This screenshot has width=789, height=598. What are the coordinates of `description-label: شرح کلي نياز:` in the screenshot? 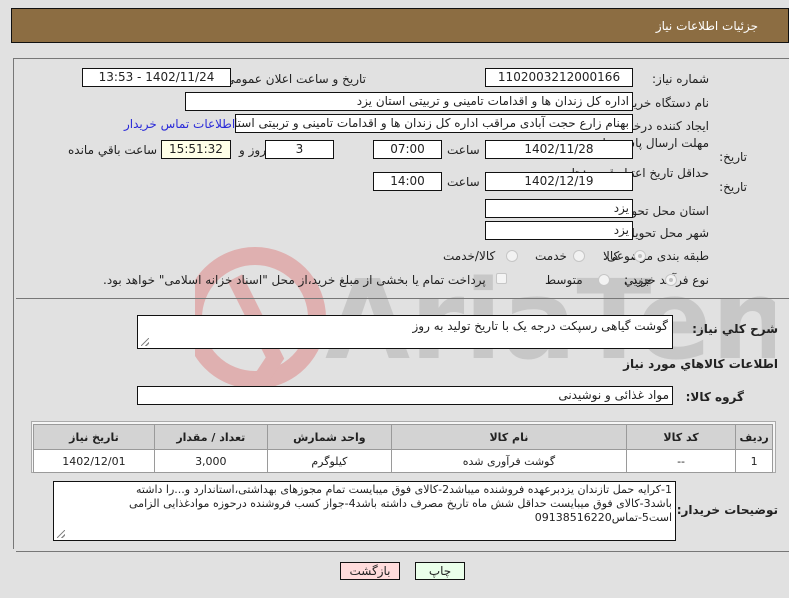 It's located at (735, 329).